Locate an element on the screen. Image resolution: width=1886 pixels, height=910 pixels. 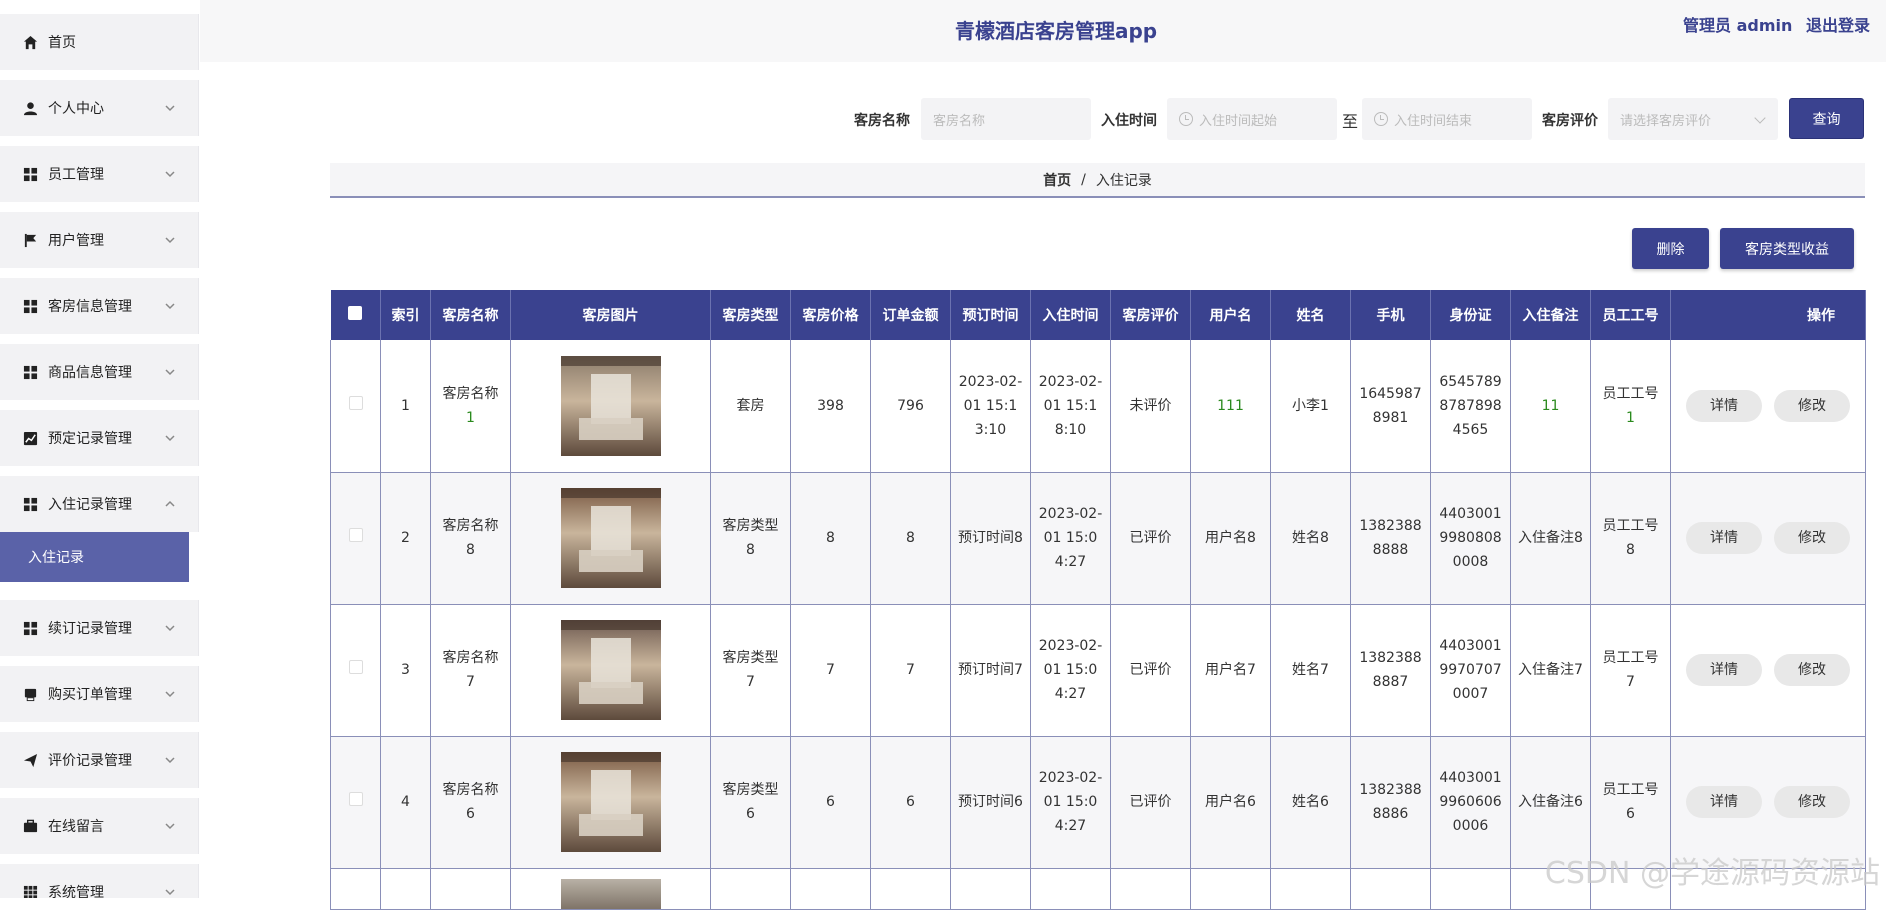
checkin-time-cell: 2023-02-01 15:04:27 is located at coordinates (1071, 670).